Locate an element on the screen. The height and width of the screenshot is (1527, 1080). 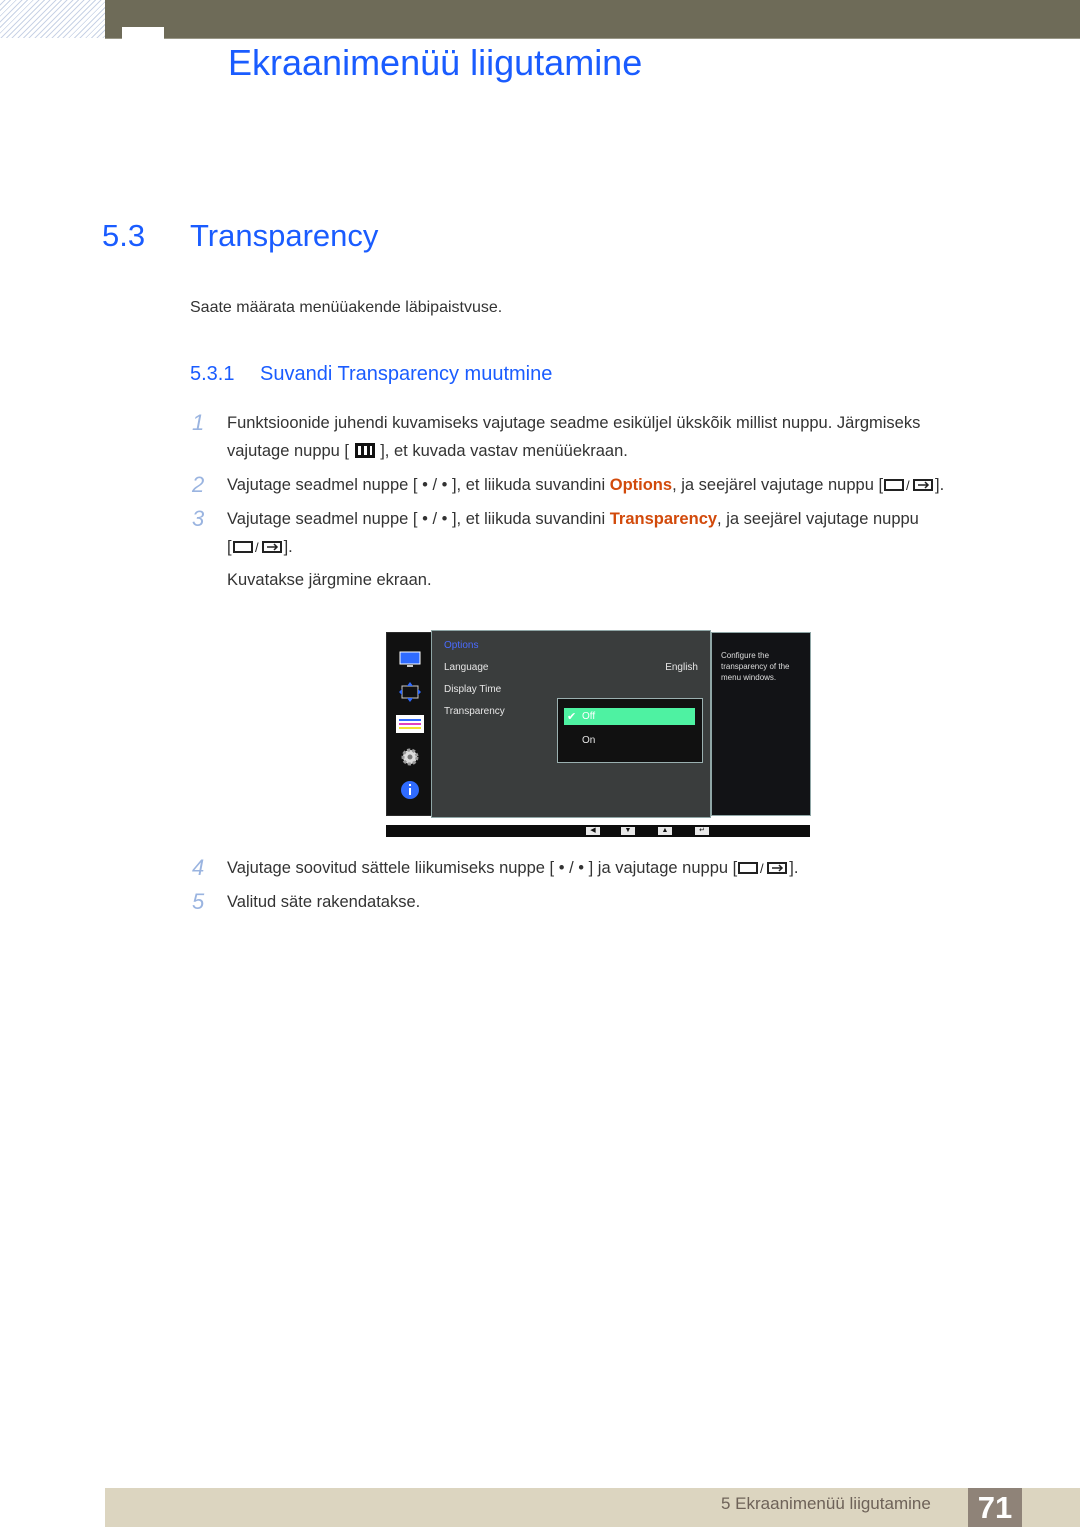
footer-bar is located at coordinates (592, 1507).